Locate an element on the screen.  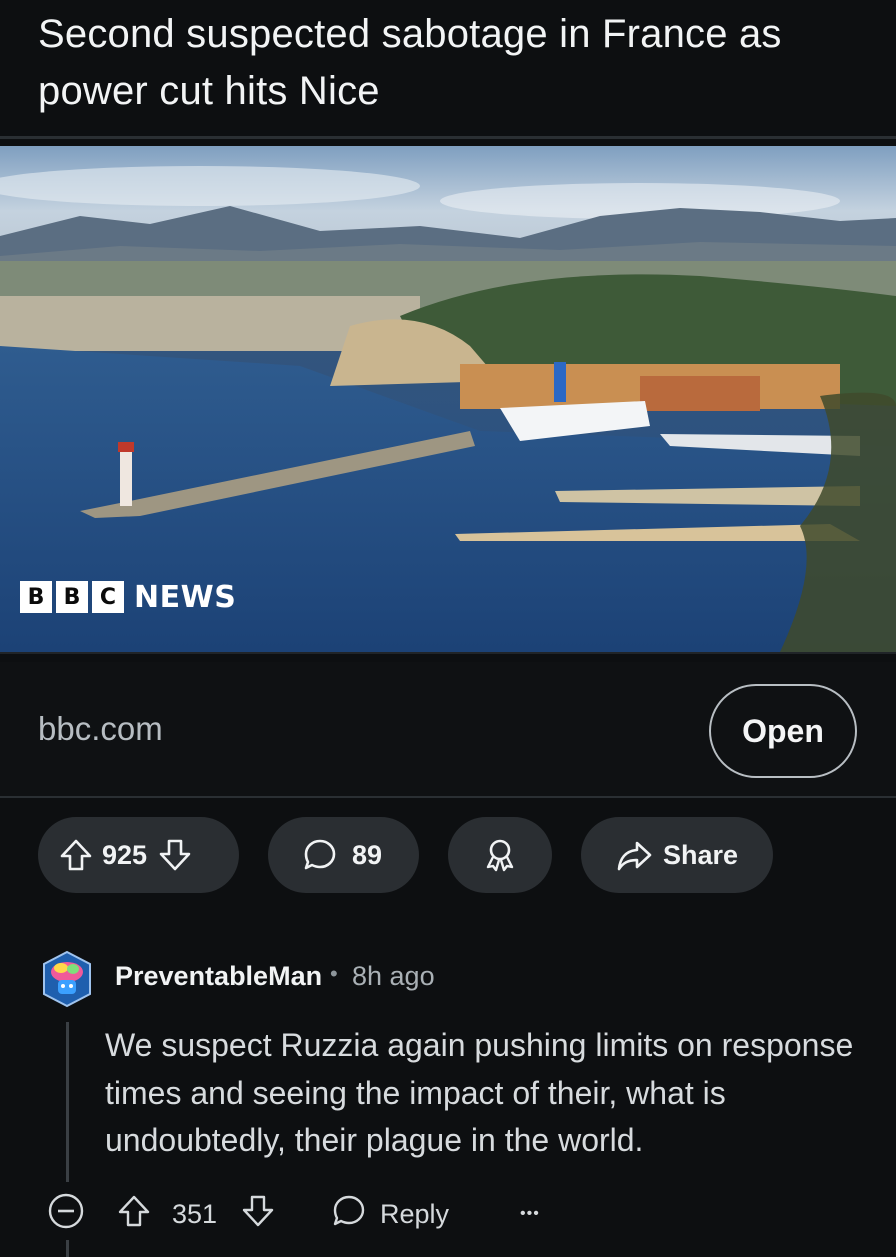
share-button: Share is located at coordinates (677, 855).